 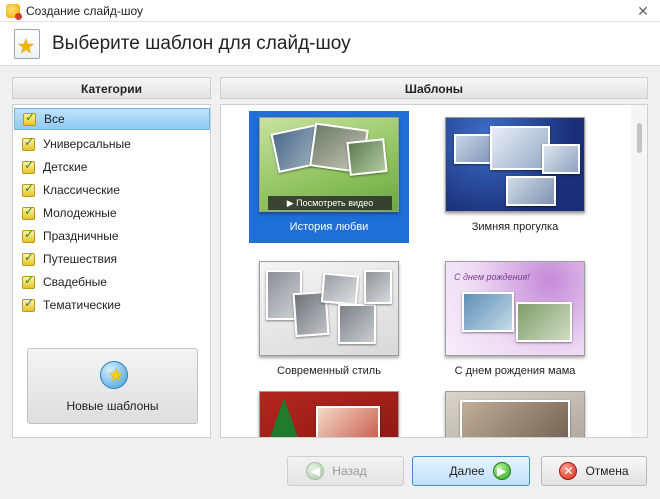 I want to click on category-label: Все, so click(x=54, y=119).